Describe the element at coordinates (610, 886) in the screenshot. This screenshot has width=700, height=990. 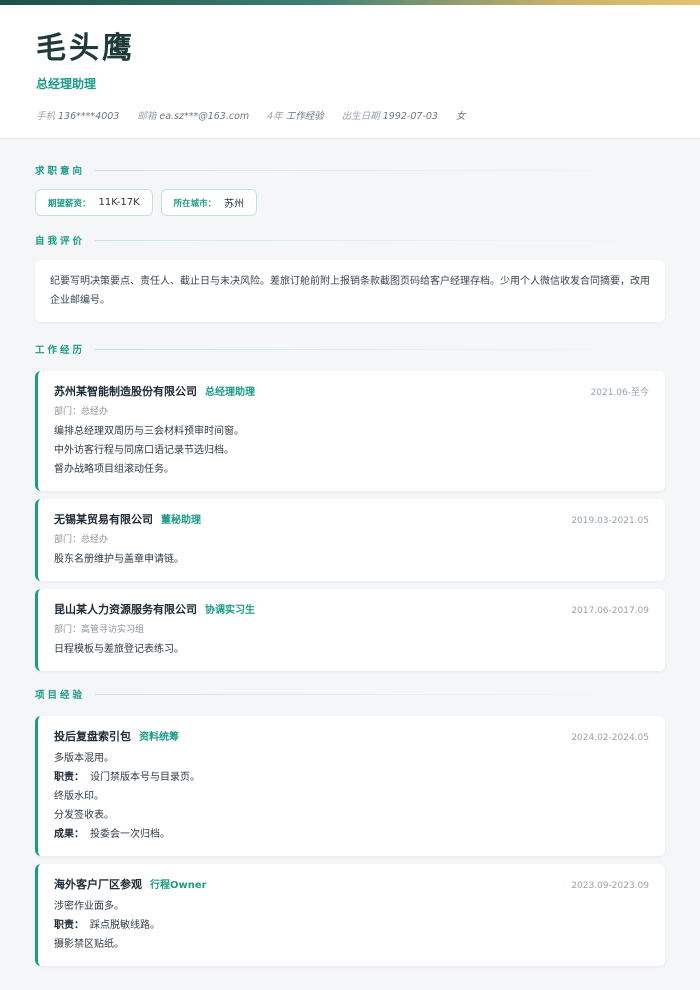
I see `project-date: 2023.09-2023.09` at that location.